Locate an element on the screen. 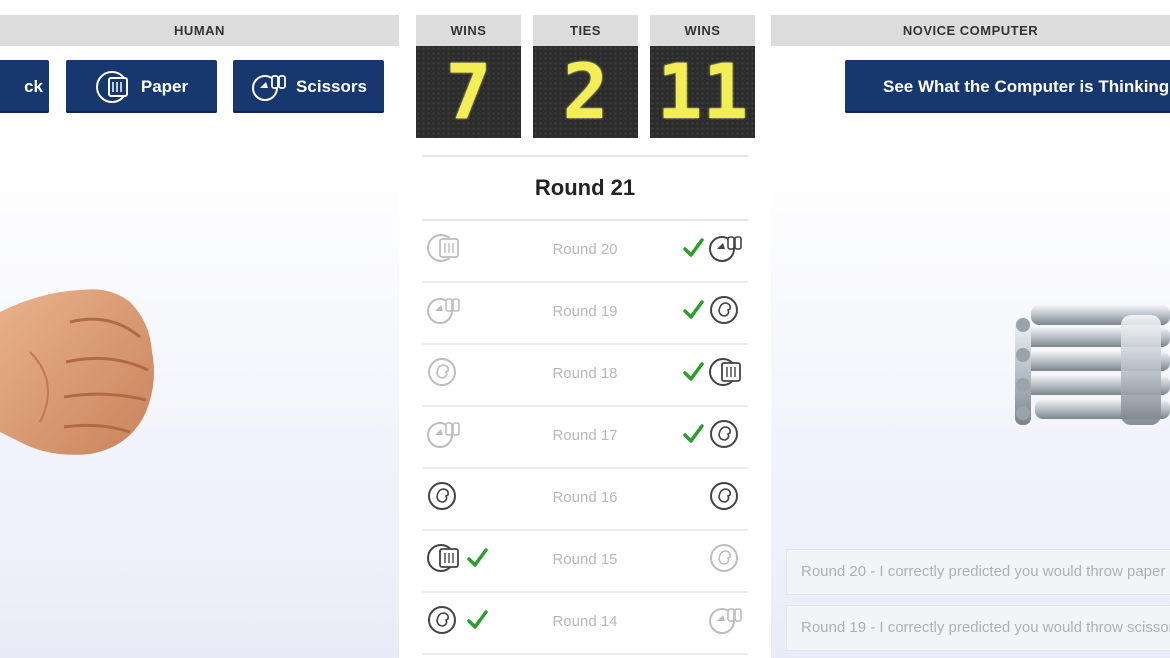 This screenshot has width=1170, height=658. history-row: Round 19 is located at coordinates (585, 313).